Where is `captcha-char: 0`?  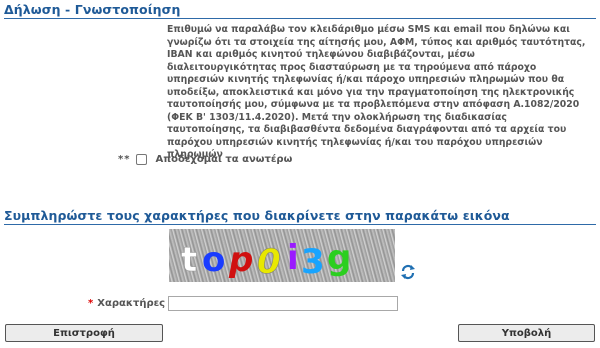 captcha-char: 0 is located at coordinates (269, 262).